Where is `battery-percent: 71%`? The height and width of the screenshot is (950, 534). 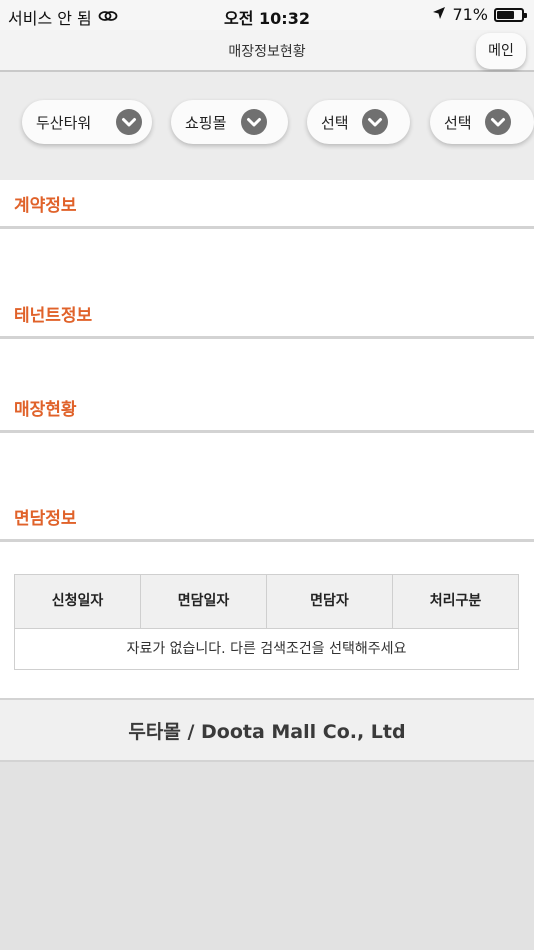 battery-percent: 71% is located at coordinates (470, 14).